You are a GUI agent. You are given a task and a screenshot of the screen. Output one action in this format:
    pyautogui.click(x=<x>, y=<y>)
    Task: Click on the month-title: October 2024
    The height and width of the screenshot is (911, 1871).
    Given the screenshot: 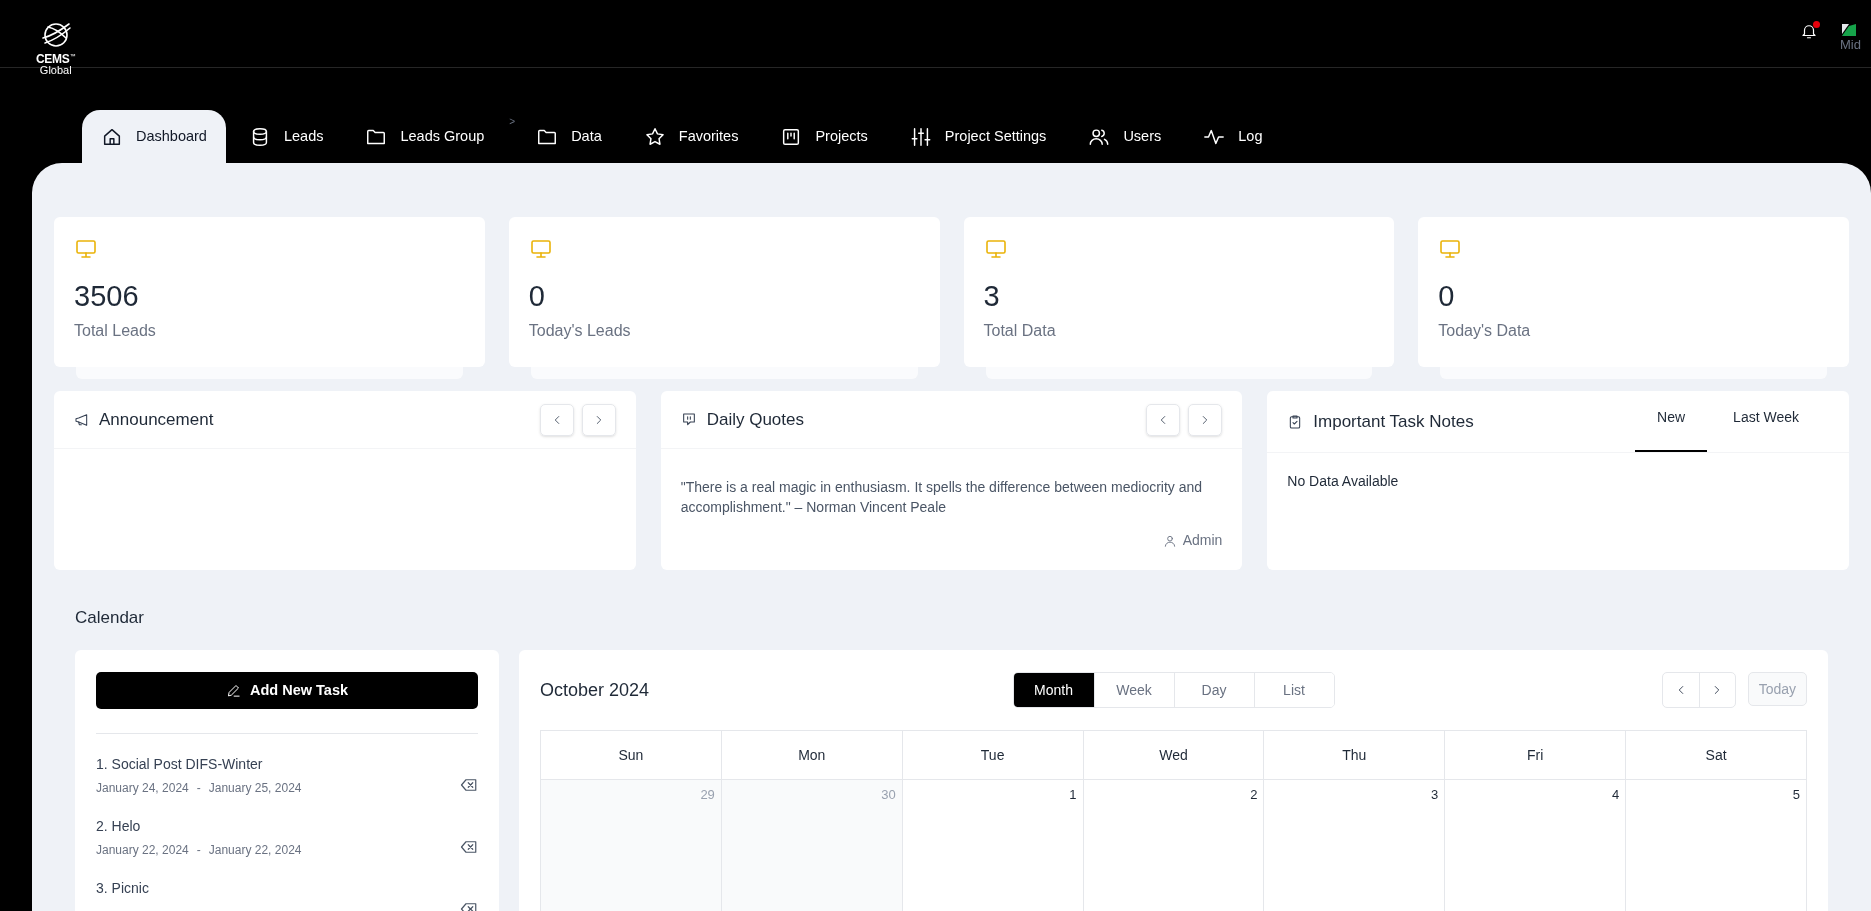 What is the action you would take?
    pyautogui.click(x=595, y=690)
    